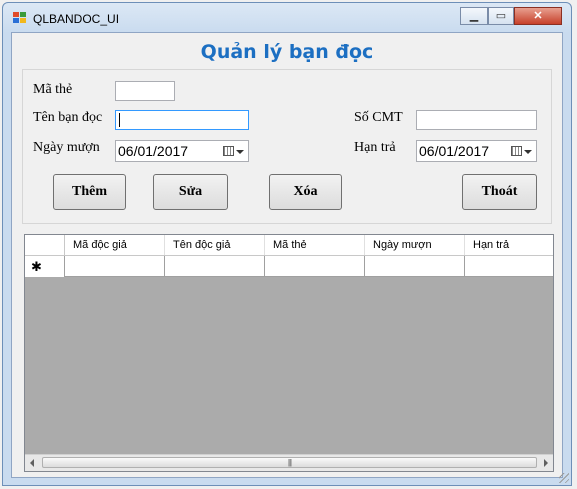  I want to click on ma-the-input, so click(145, 91).